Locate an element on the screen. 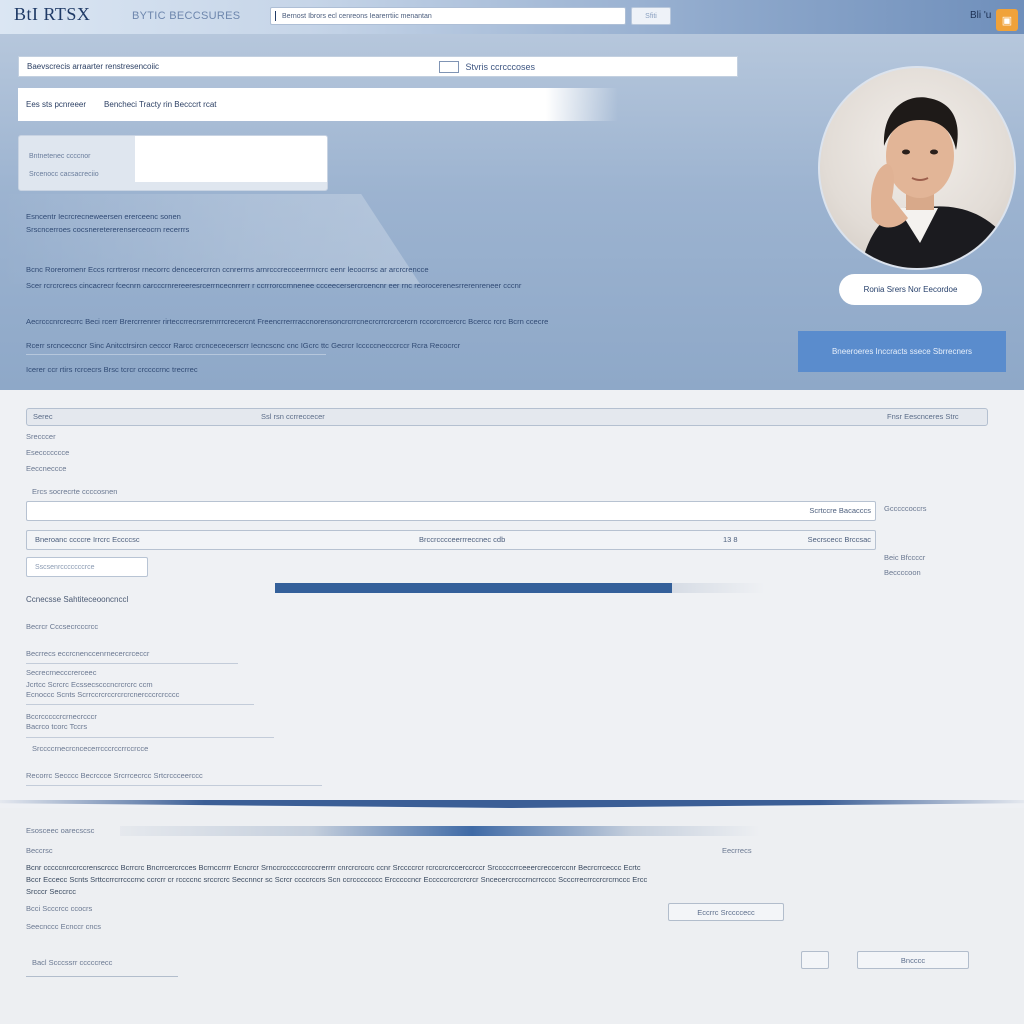  progress-fill is located at coordinates (473, 588).